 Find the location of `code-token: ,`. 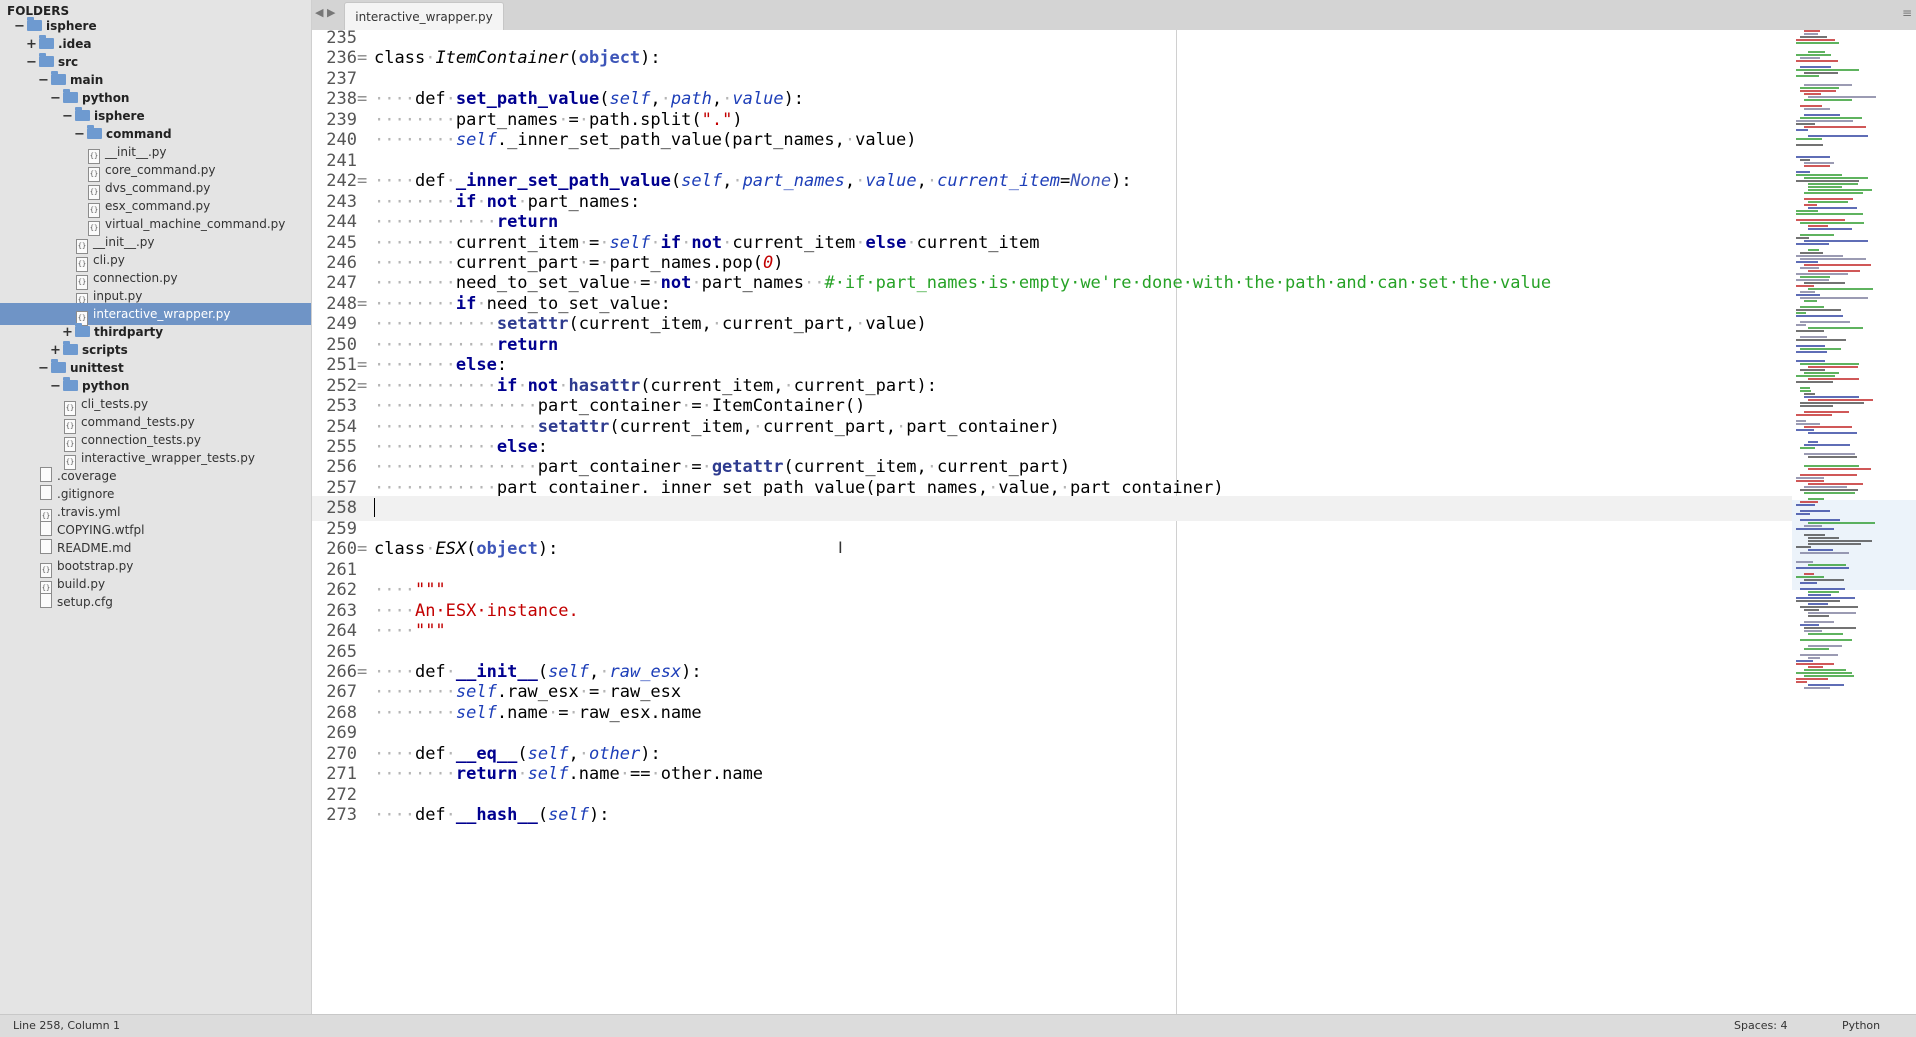

code-token: , is located at coordinates (921, 181).